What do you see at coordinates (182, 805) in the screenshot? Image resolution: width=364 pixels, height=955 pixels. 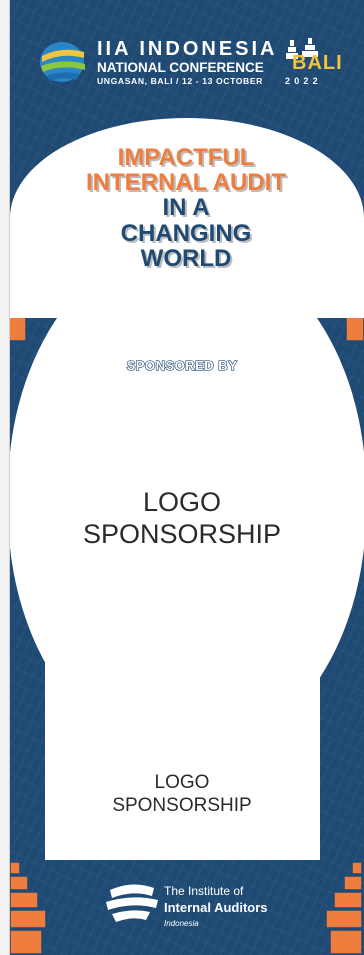 I see `sponsor-slot-secondary-line2: SPONSORSHIP` at bounding box center [182, 805].